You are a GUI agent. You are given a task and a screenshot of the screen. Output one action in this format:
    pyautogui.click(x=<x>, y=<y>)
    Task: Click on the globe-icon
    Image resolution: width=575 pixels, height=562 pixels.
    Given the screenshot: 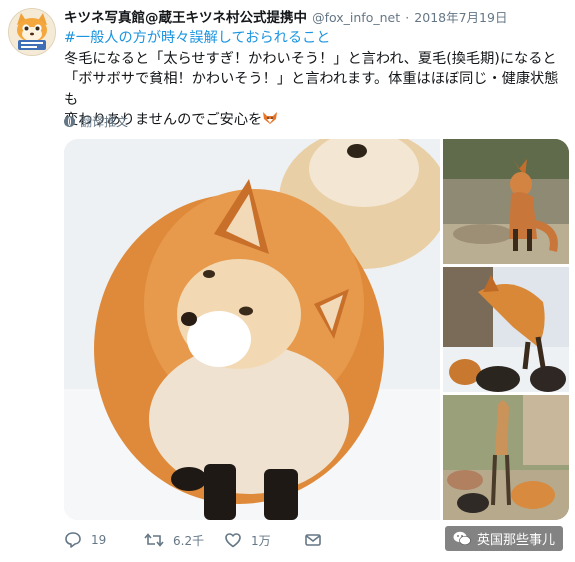 What is the action you would take?
    pyautogui.click(x=69, y=121)
    